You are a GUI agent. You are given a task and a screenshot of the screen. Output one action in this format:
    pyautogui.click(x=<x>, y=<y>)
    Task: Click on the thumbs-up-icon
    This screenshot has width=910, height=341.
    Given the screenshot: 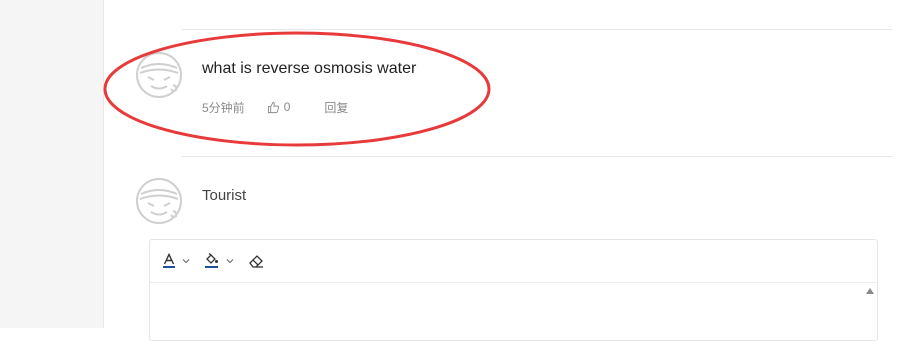 What is the action you would take?
    pyautogui.click(x=273, y=107)
    